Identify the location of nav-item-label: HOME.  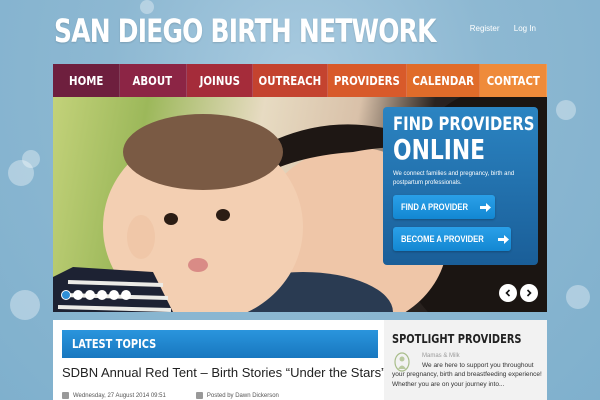
(86, 80).